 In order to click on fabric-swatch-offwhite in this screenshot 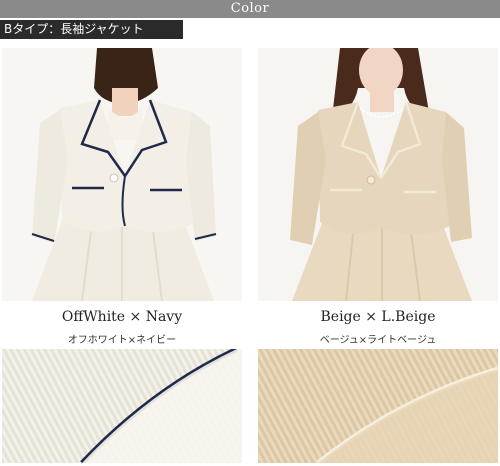, I will do `click(122, 406)`.